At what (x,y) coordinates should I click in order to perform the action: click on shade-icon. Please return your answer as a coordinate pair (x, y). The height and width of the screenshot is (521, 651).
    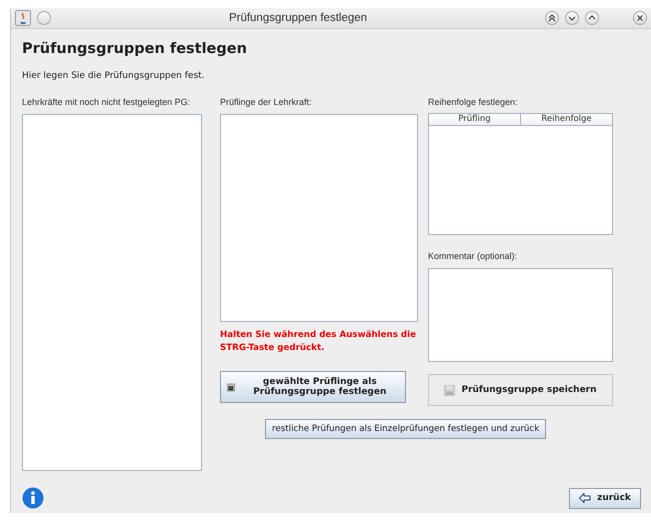
    Looking at the image, I should click on (552, 18).